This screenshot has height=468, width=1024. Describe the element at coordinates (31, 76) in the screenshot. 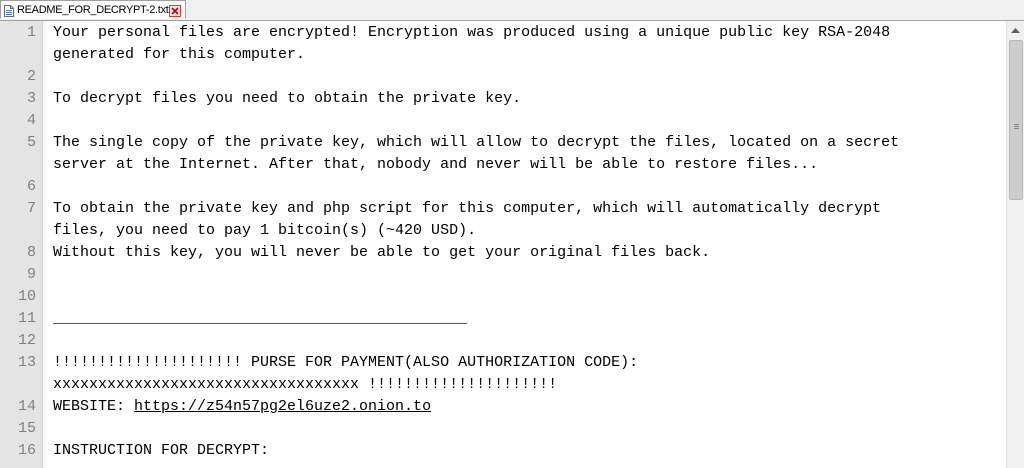

I see `line-number: 2` at that location.